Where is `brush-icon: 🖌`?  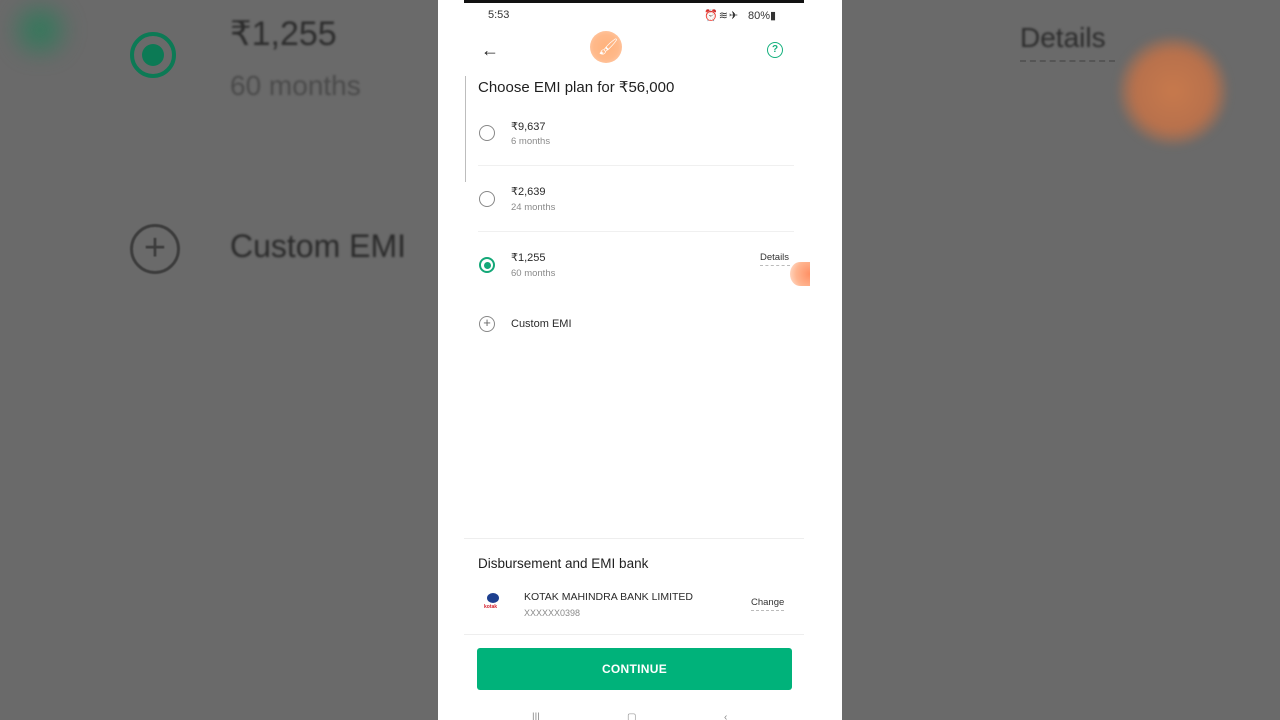
brush-icon: 🖌 is located at coordinates (608, 47).